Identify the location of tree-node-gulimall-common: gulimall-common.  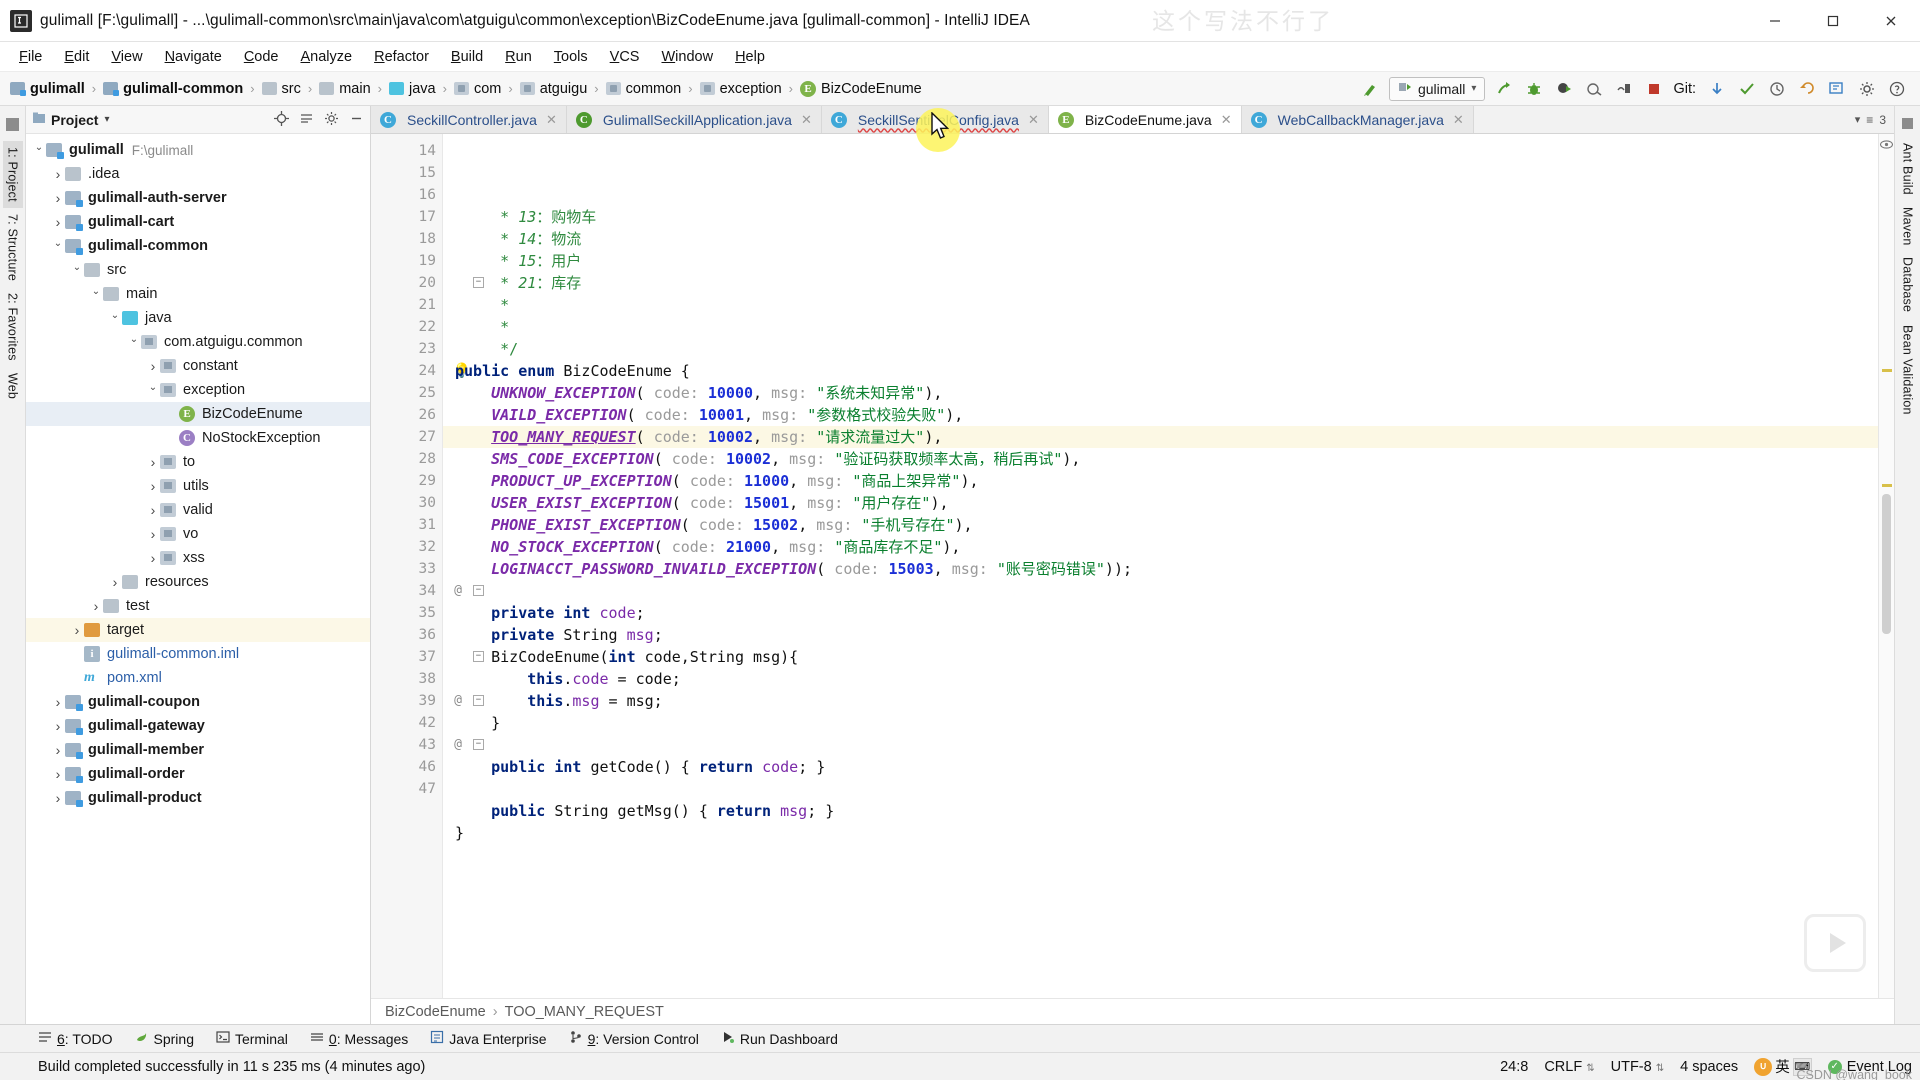
(198, 246).